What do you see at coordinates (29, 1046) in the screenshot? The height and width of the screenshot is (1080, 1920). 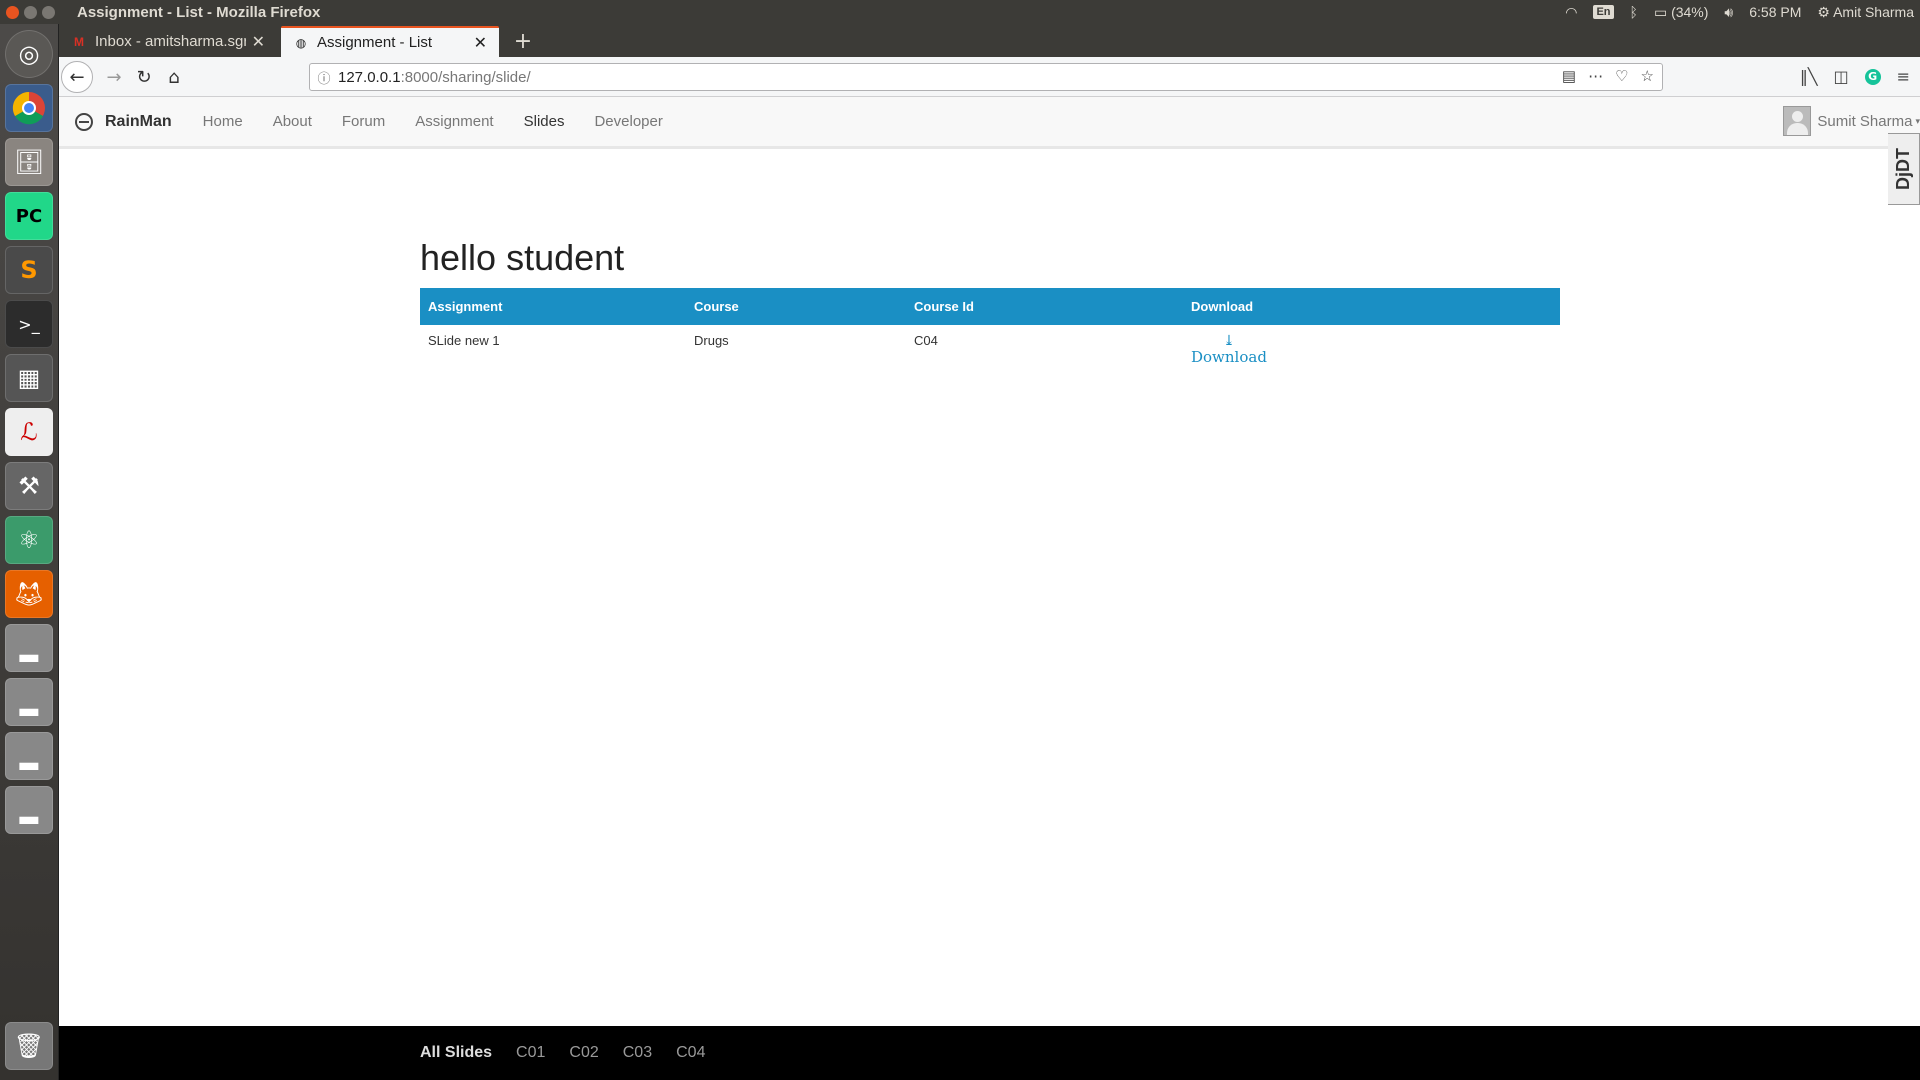 I see `trash-icon: 🗑︎` at bounding box center [29, 1046].